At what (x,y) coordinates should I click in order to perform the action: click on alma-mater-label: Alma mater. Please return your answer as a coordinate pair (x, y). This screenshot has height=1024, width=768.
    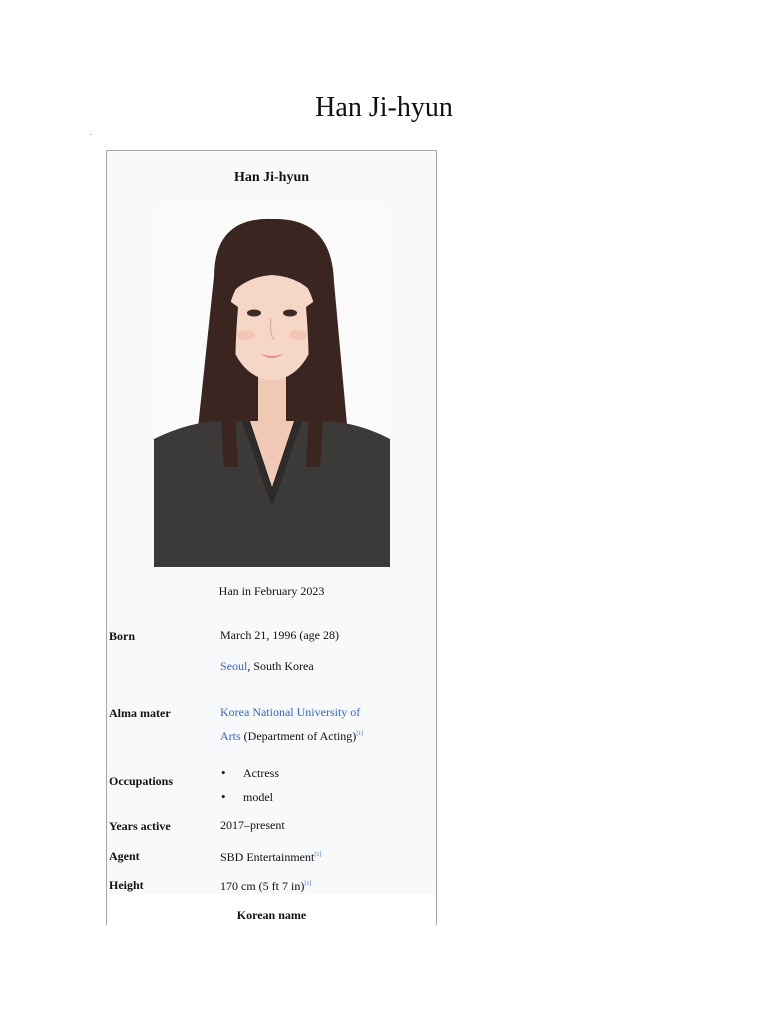
    Looking at the image, I should click on (140, 713).